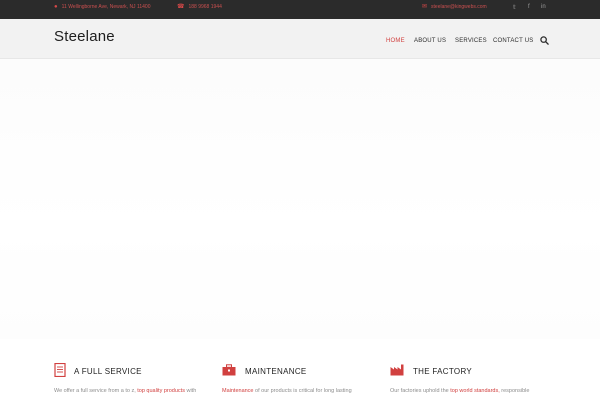 This screenshot has height=400, width=600. What do you see at coordinates (471, 41) in the screenshot?
I see `nav-services: SERVICES` at bounding box center [471, 41].